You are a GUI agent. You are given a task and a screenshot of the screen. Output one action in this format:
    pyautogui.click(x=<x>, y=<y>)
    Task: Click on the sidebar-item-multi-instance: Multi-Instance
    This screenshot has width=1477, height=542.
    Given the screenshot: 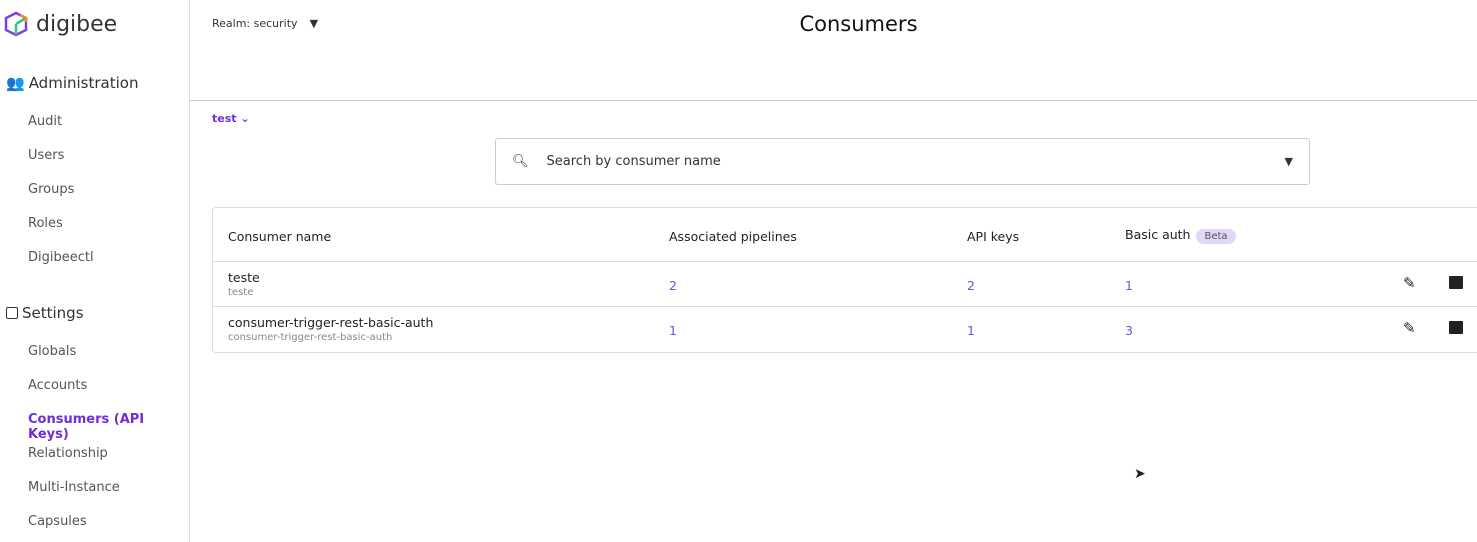 What is the action you would take?
    pyautogui.click(x=74, y=487)
    